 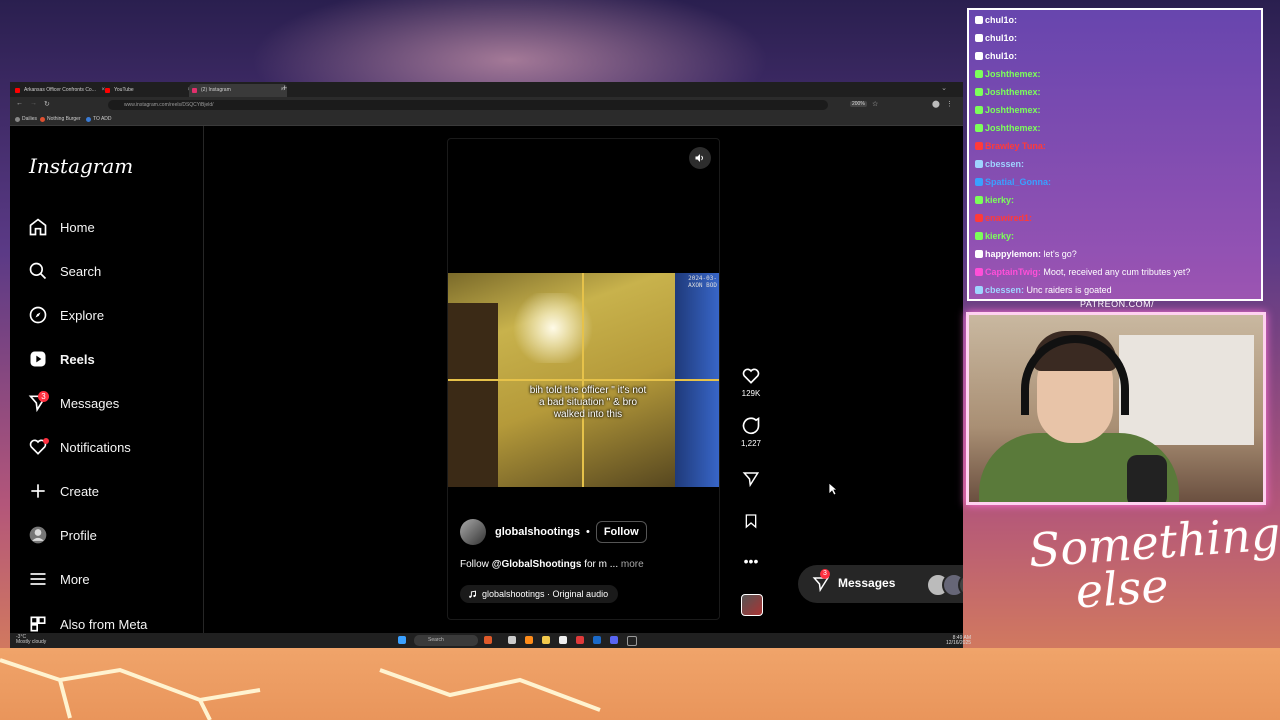 What do you see at coordinates (1116, 408) in the screenshot?
I see `webcam` at bounding box center [1116, 408].